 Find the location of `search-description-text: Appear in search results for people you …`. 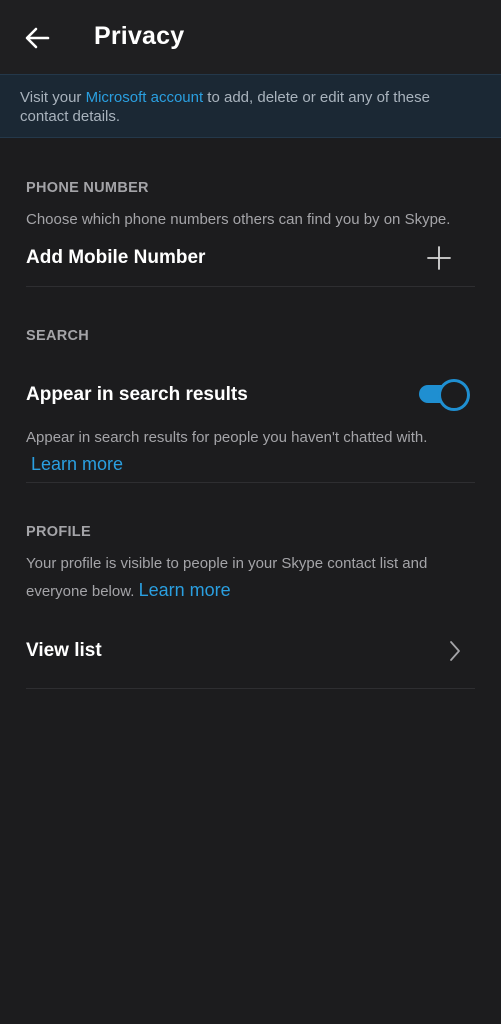

search-description-text: Appear in search results for people you … is located at coordinates (227, 437).